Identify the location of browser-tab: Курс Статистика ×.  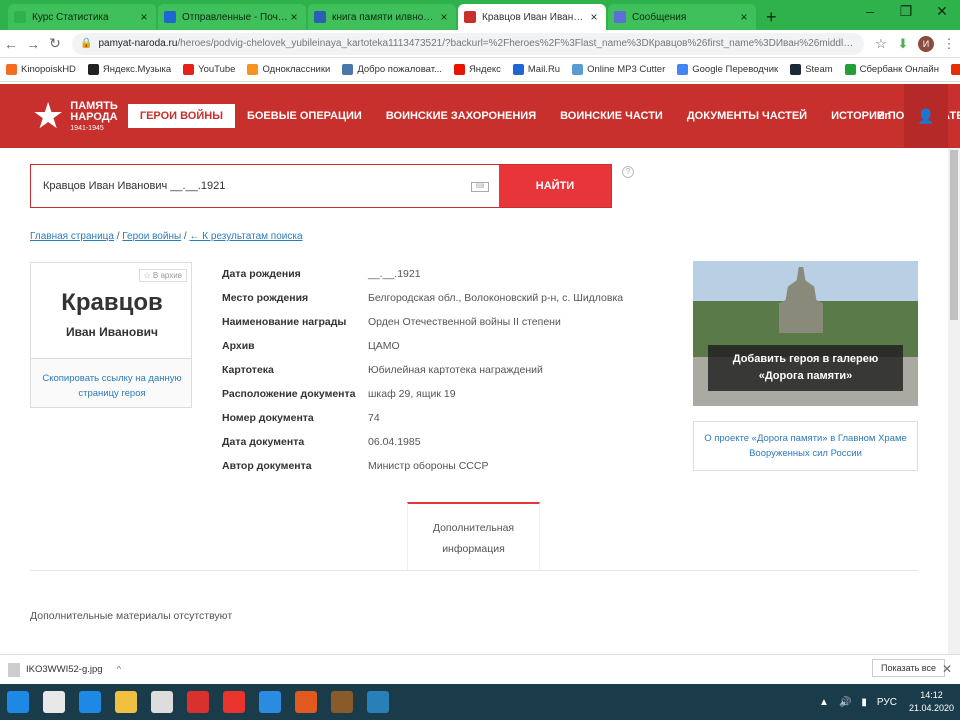
(82, 17).